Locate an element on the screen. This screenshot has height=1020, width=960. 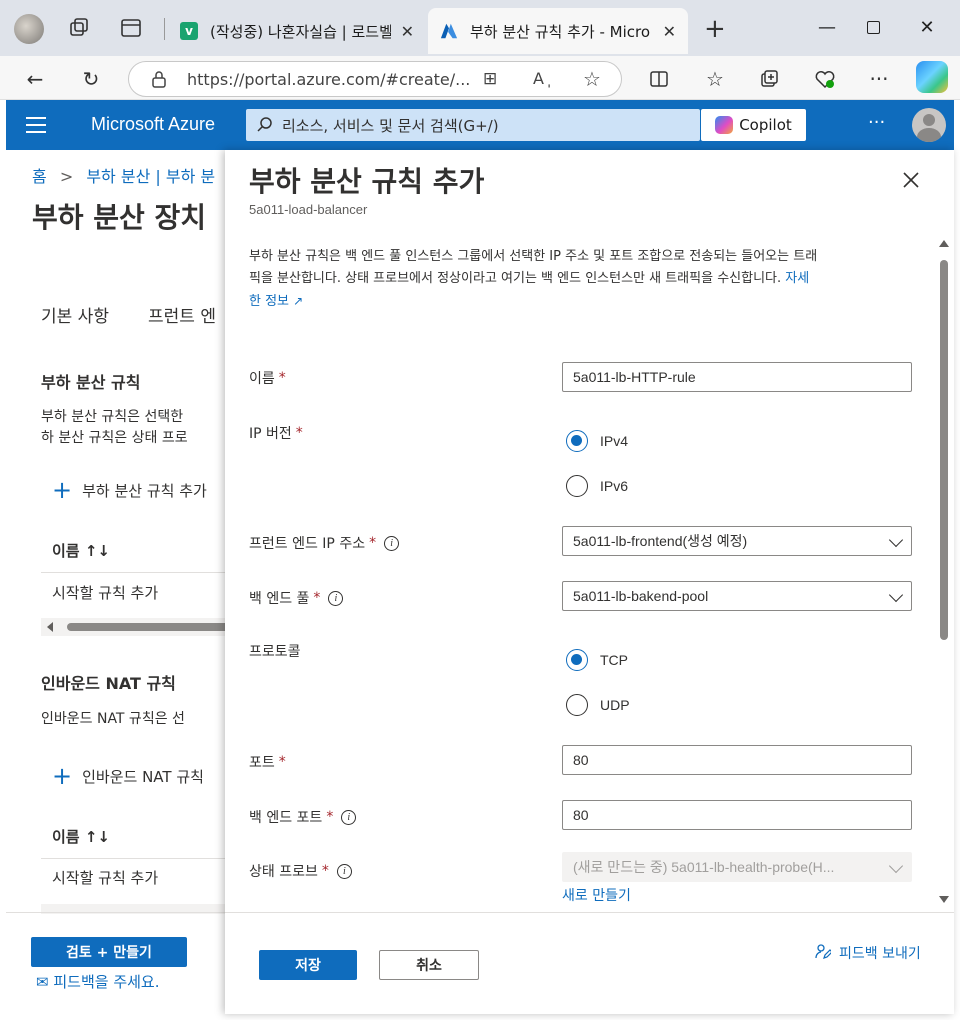
browser-tab-1: v (작성중) 나혼자실습 | 로드벨 ✕ is located at coordinates (297, 31).